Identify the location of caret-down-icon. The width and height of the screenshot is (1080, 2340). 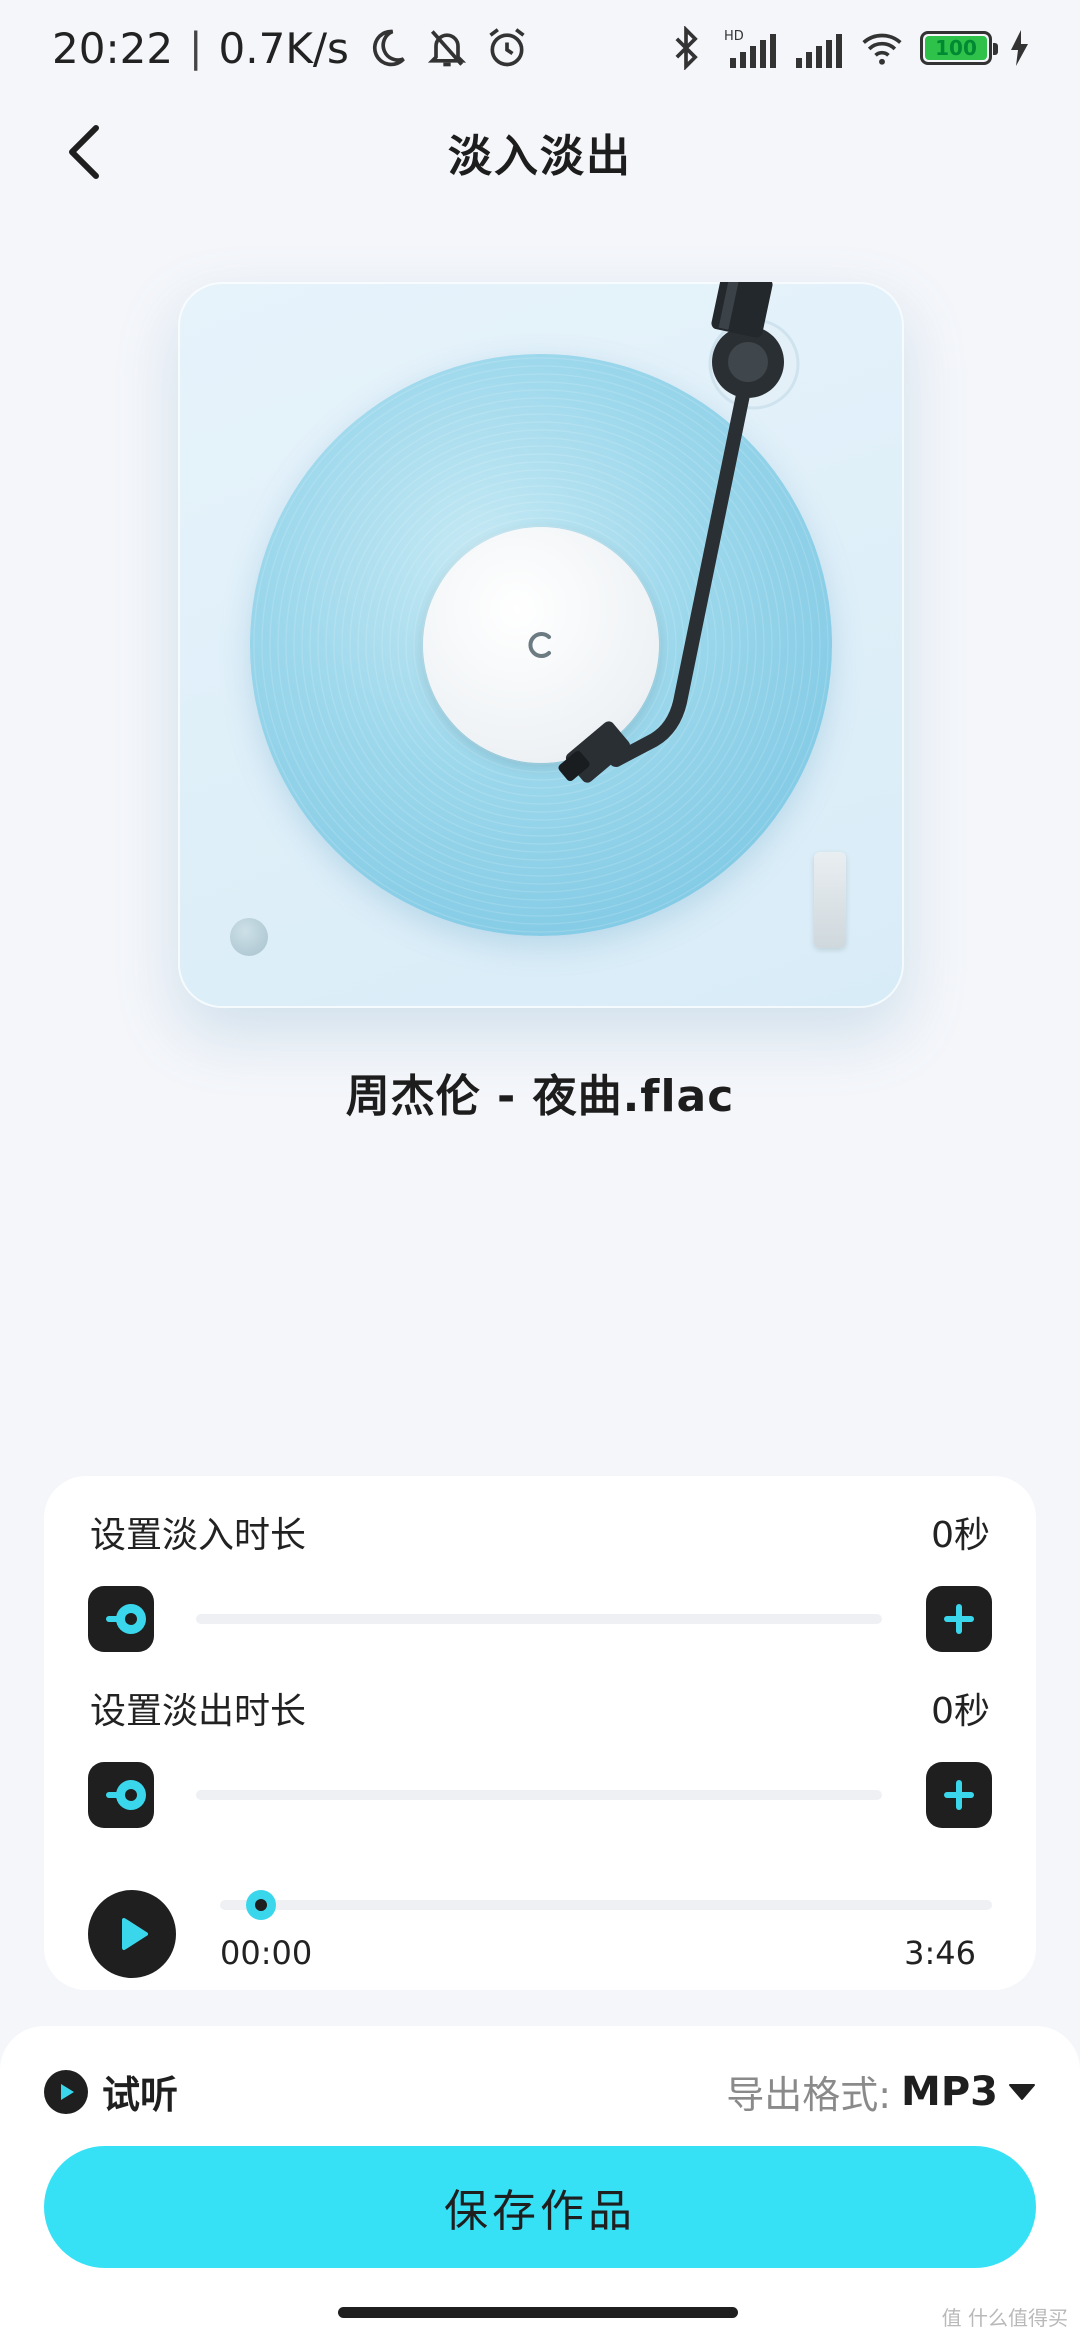
(1022, 2091).